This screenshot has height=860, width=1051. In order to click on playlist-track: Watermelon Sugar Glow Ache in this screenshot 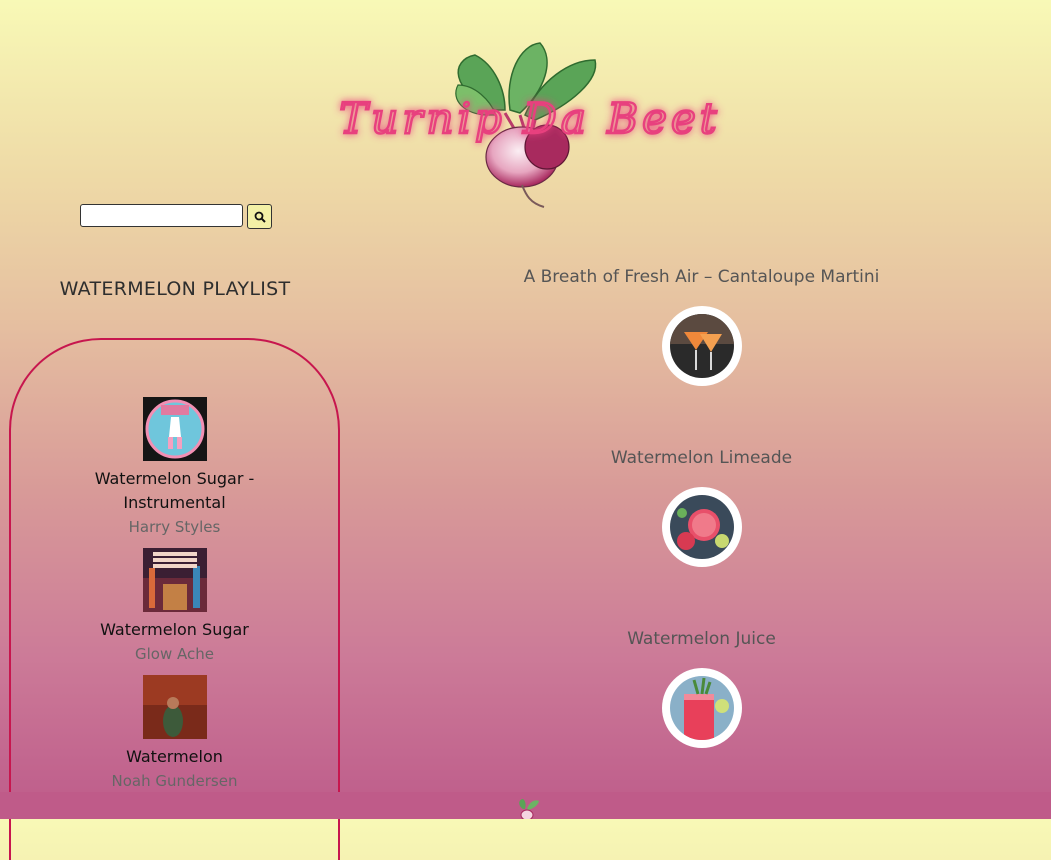, I will do `click(174, 607)`.